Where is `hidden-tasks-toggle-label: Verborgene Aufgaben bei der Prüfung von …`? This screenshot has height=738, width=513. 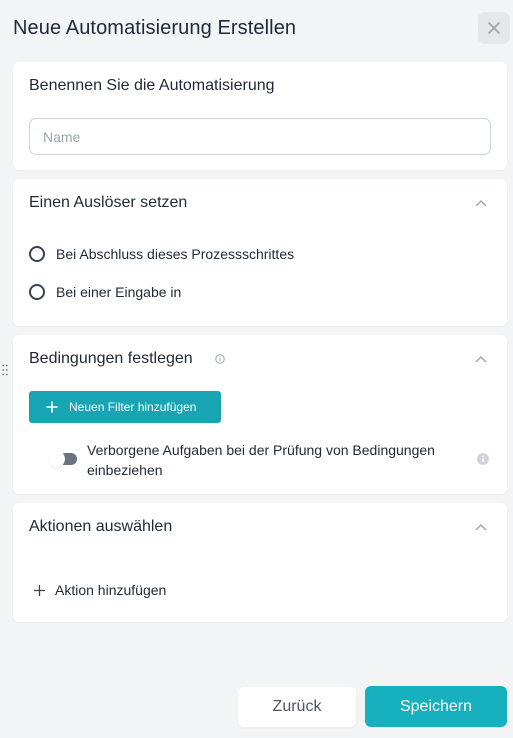 hidden-tasks-toggle-label: Verborgene Aufgaben bei der Prüfung von … is located at coordinates (261, 460).